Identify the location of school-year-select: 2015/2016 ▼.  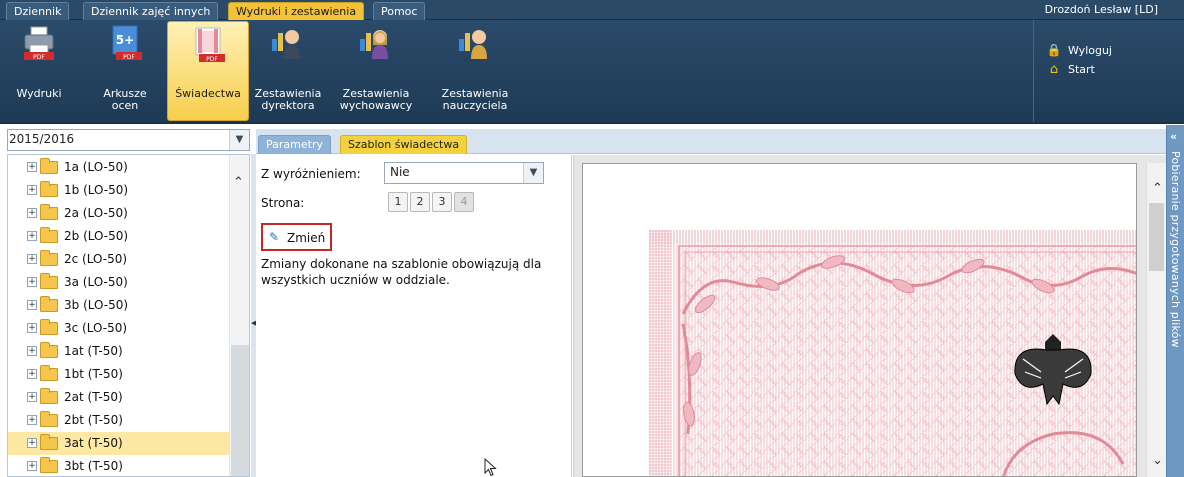
(128, 140).